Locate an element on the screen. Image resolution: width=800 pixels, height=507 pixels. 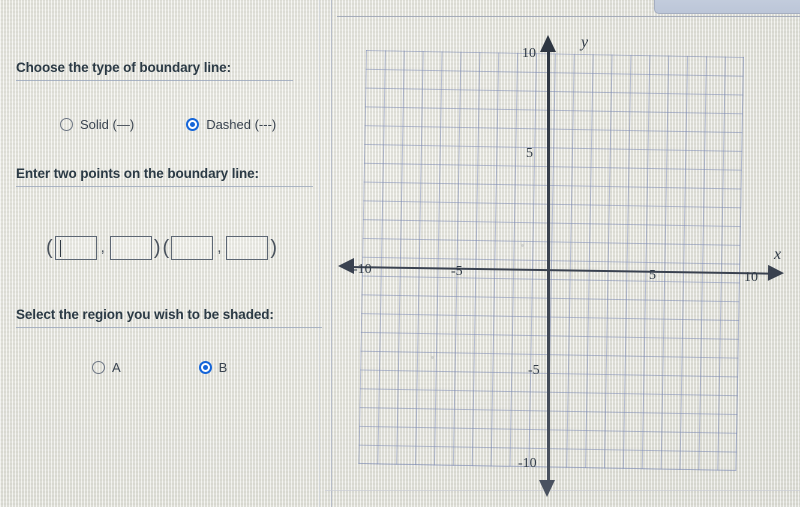
top-toolbar-chip is located at coordinates (727, 7).